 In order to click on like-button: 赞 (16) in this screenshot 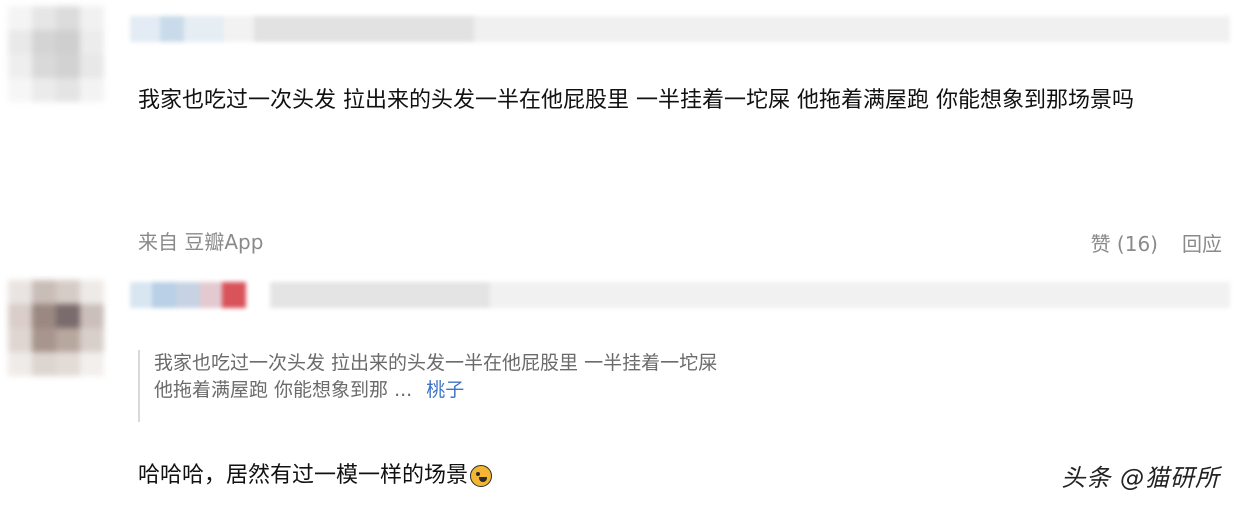, I will do `click(1124, 242)`.